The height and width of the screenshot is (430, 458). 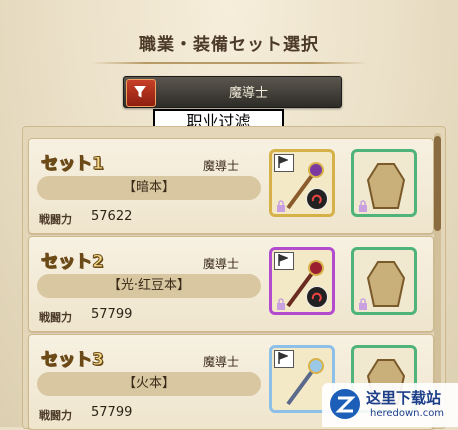 I want to click on job-filter-bar: 魔導士, so click(x=232, y=92).